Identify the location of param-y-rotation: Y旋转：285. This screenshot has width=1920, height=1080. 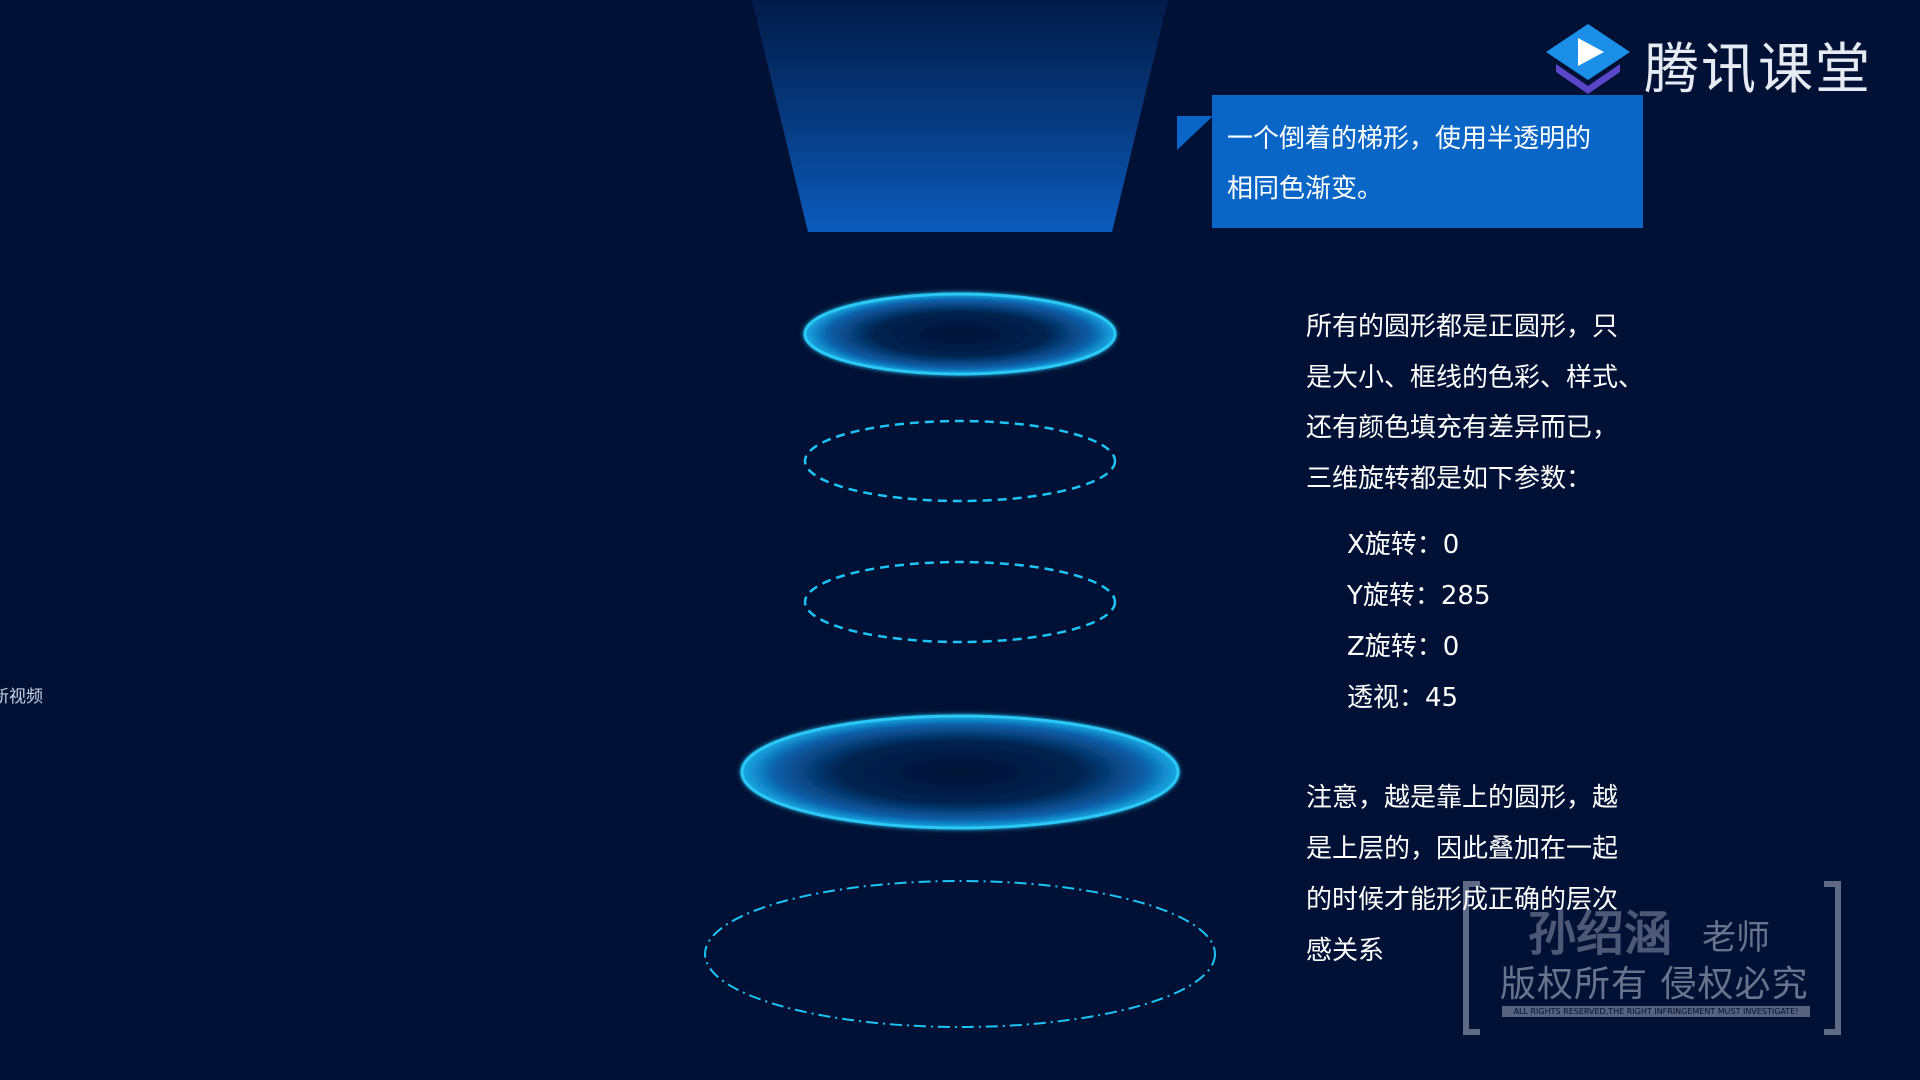
(1419, 596).